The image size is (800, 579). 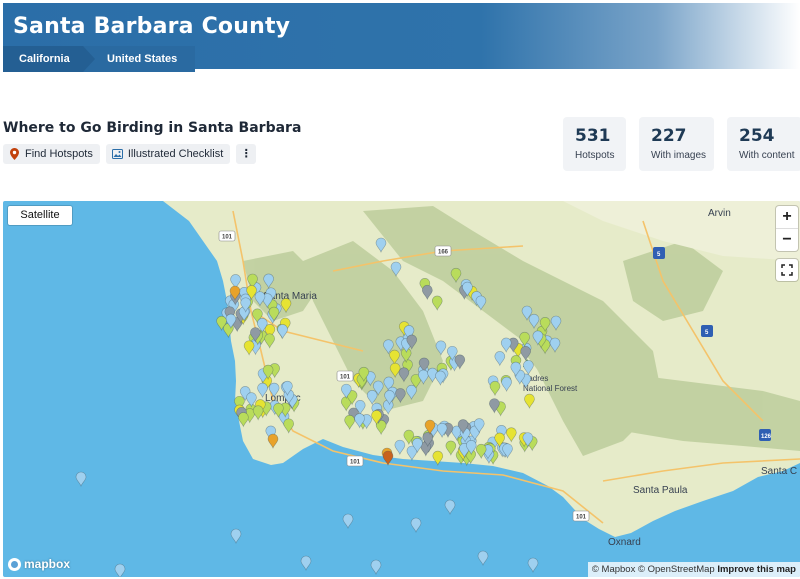 I want to click on illustrated-checklist-button: Illustrated Checklist, so click(x=168, y=154).